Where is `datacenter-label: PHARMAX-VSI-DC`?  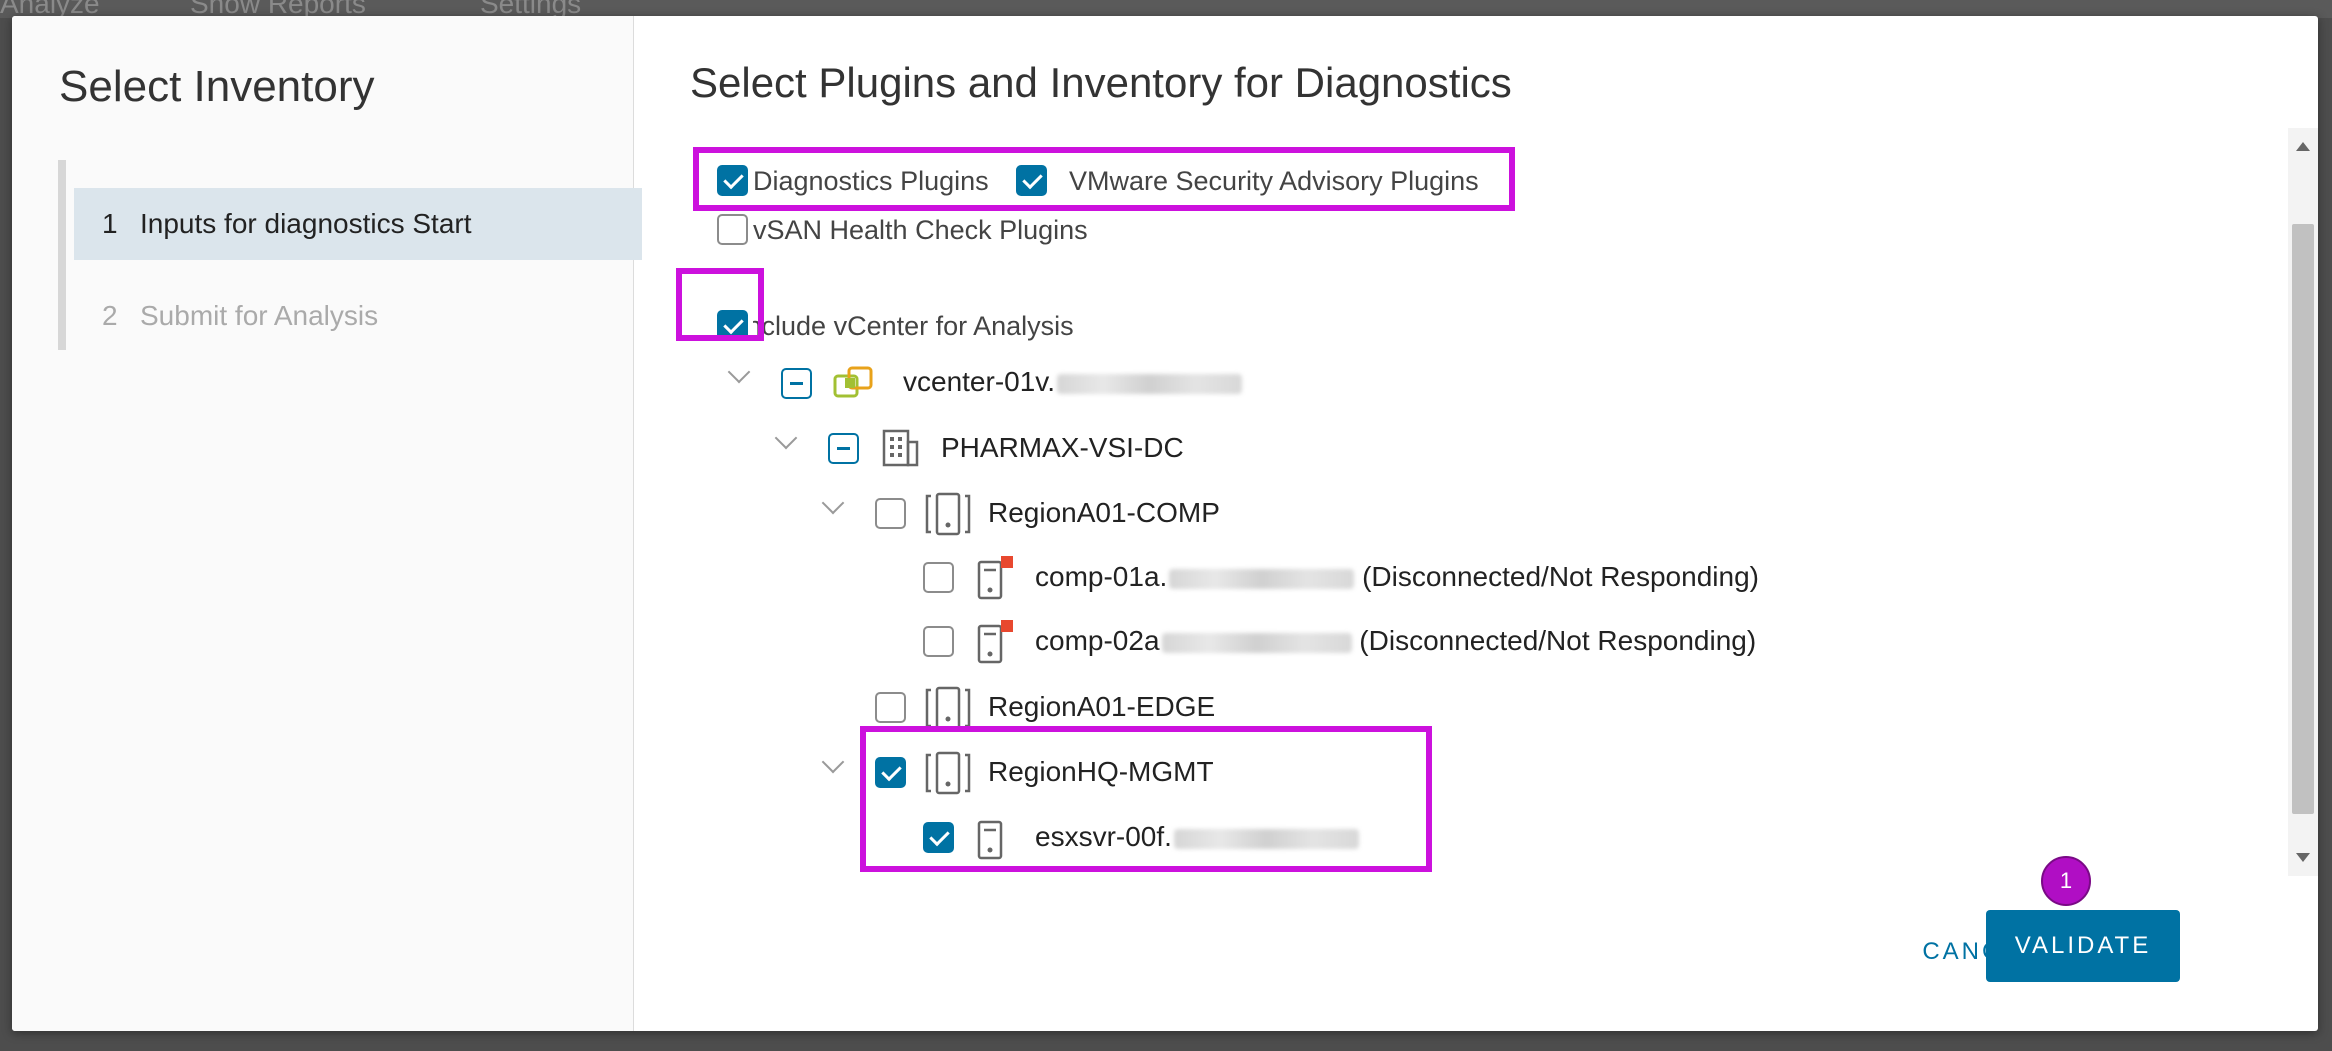 datacenter-label: PHARMAX-VSI-DC is located at coordinates (1062, 448).